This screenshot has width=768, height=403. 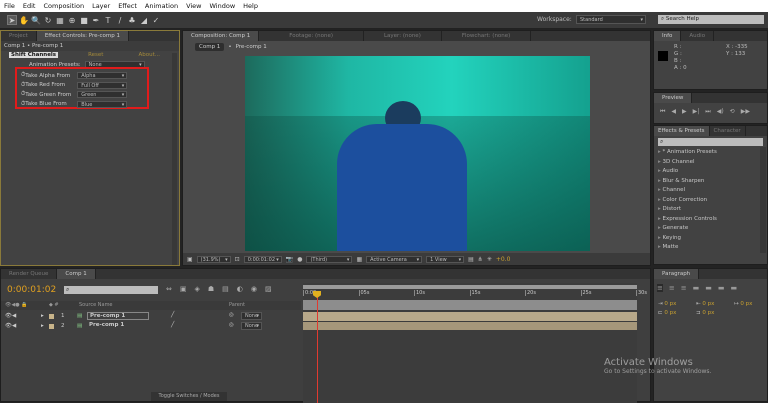 What do you see at coordinates (710, 163) in the screenshot?
I see `effects-category-item: 3D Channel` at bounding box center [710, 163].